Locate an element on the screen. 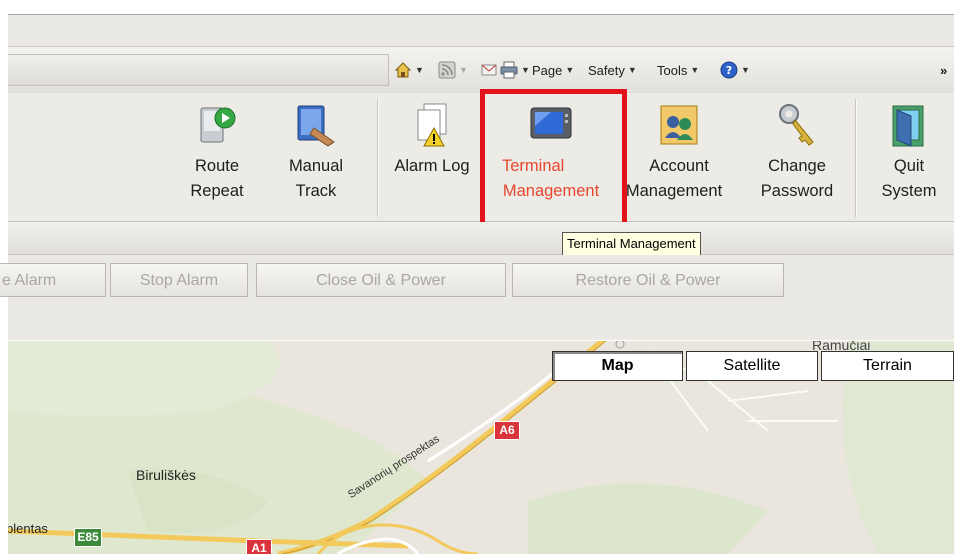 This screenshot has width=954, height=554. manual-track-label-line1: Manual is located at coordinates (316, 166).